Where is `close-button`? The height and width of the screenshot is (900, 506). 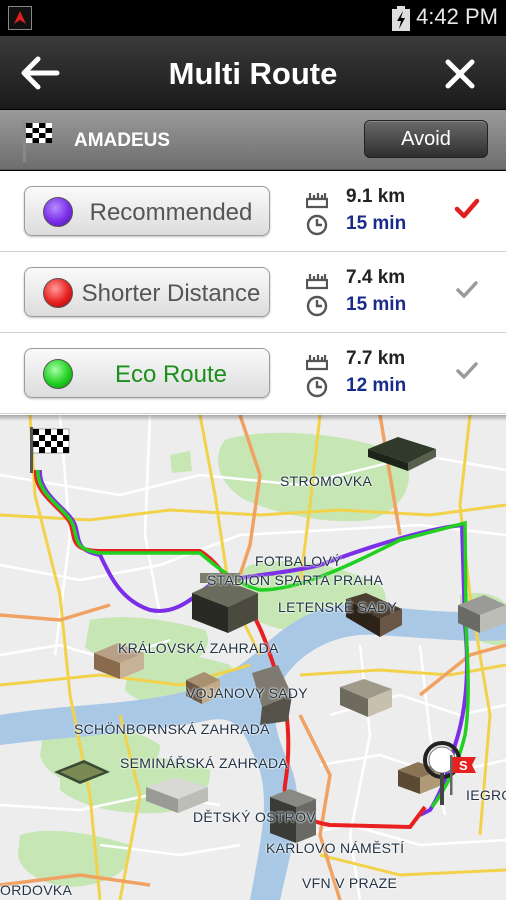
close-button is located at coordinates (460, 74).